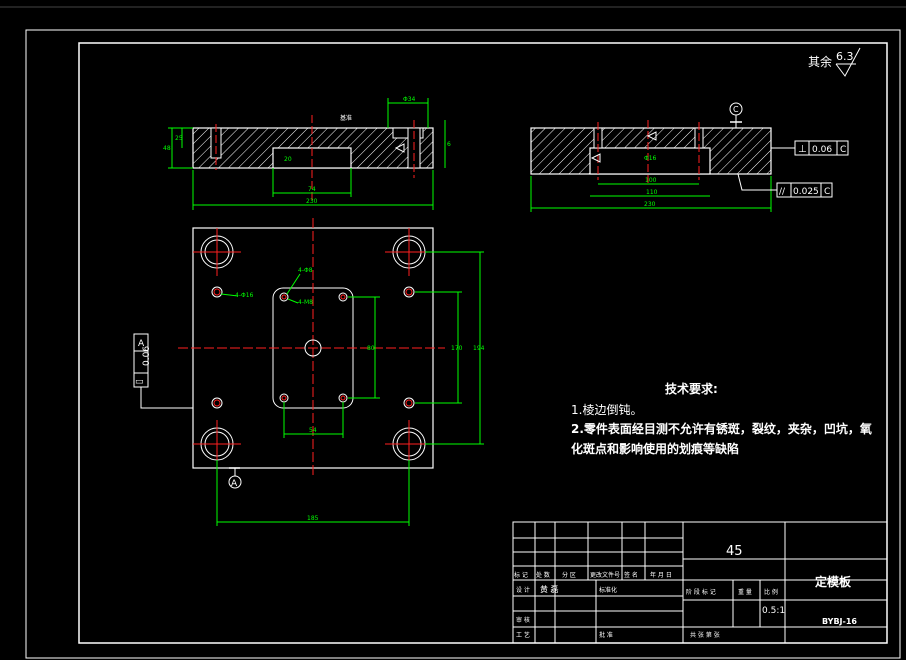 The height and width of the screenshot is (660, 906). What do you see at coordinates (521, 575) in the screenshot?
I see `row-label-mark: 标 记` at bounding box center [521, 575].